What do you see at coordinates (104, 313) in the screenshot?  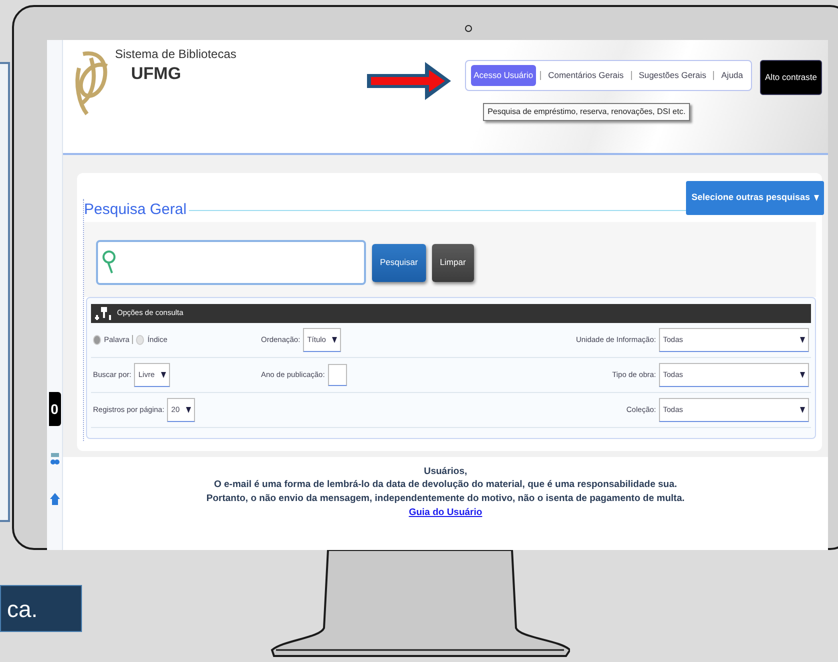 I see `tree-icon` at bounding box center [104, 313].